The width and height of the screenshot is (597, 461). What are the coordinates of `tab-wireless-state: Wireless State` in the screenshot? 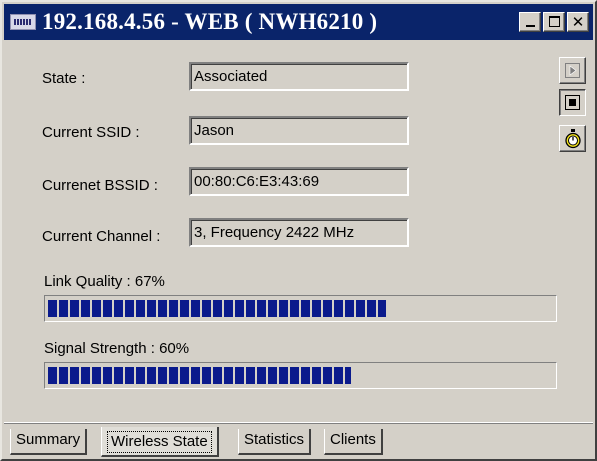 It's located at (160, 442).